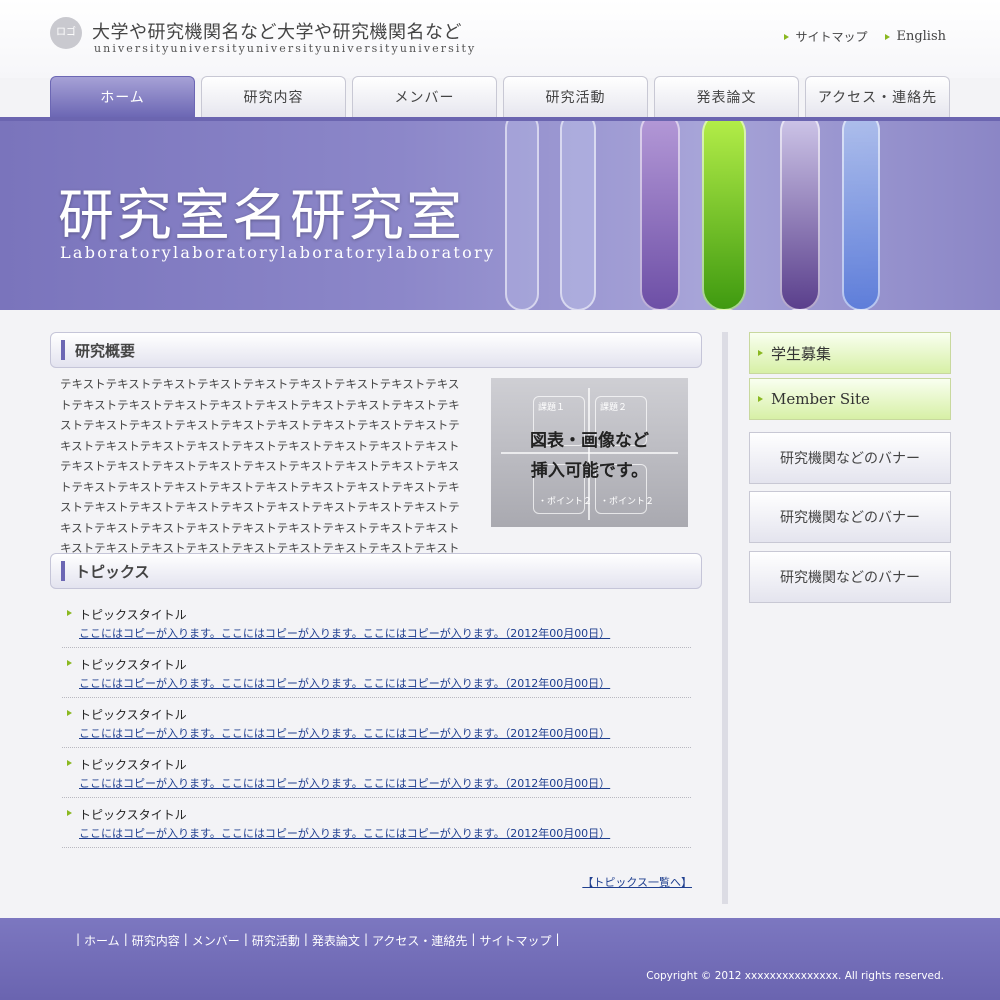 The image size is (1000, 1000). I want to click on nav-tab-activities: 研究活動, so click(575, 96).